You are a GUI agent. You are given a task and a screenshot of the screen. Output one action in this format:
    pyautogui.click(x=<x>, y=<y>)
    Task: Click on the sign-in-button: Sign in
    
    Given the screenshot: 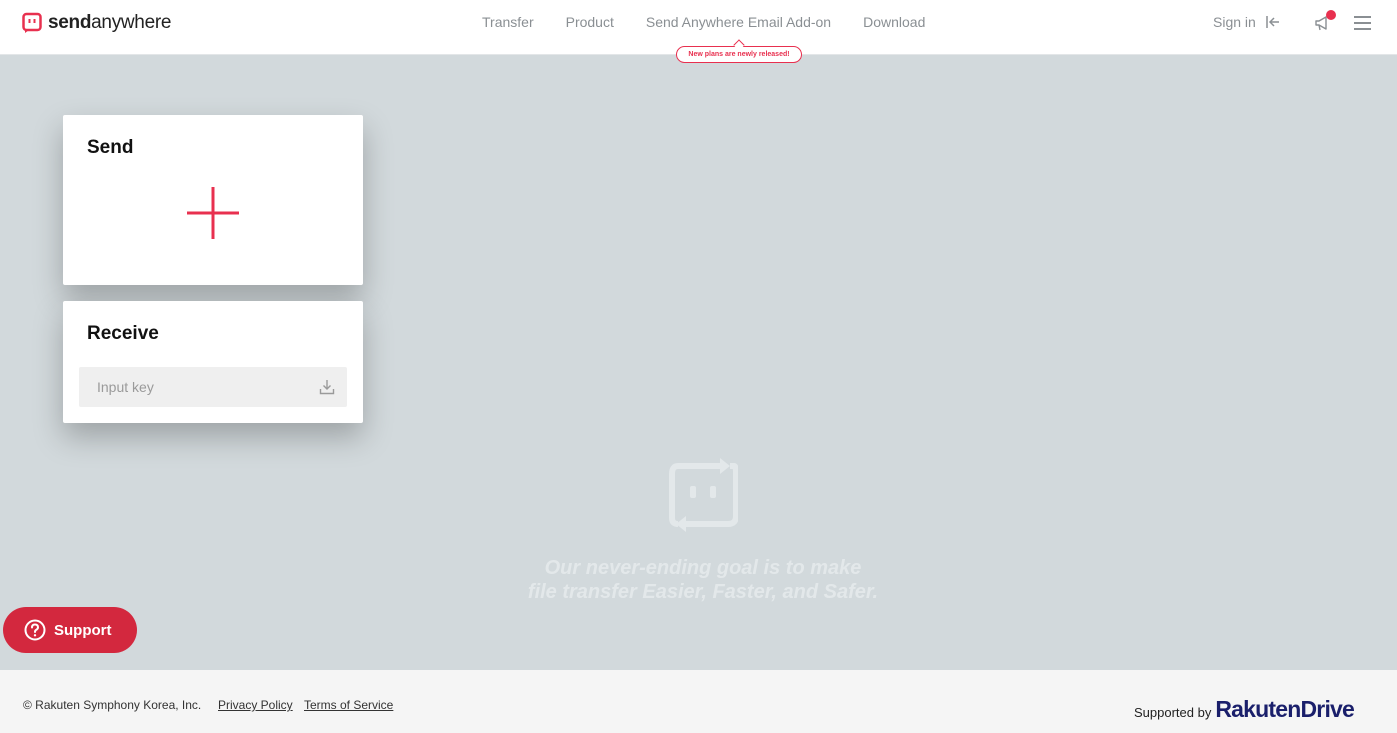 What is the action you would take?
    pyautogui.click(x=1246, y=22)
    